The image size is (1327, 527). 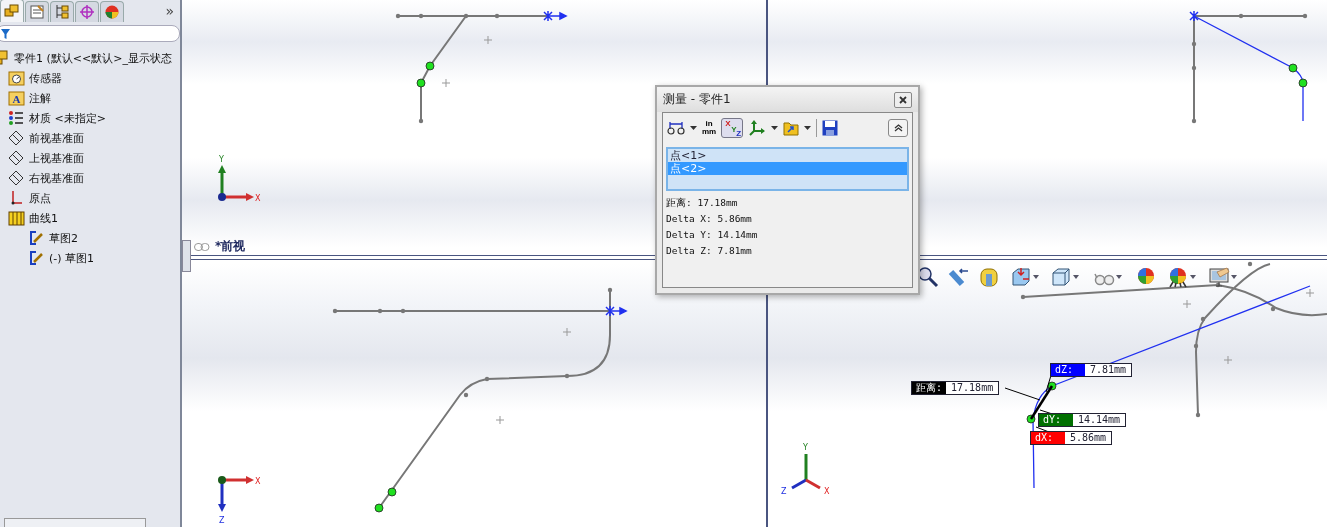 What do you see at coordinates (5, 33) in the screenshot?
I see `filter-icon` at bounding box center [5, 33].